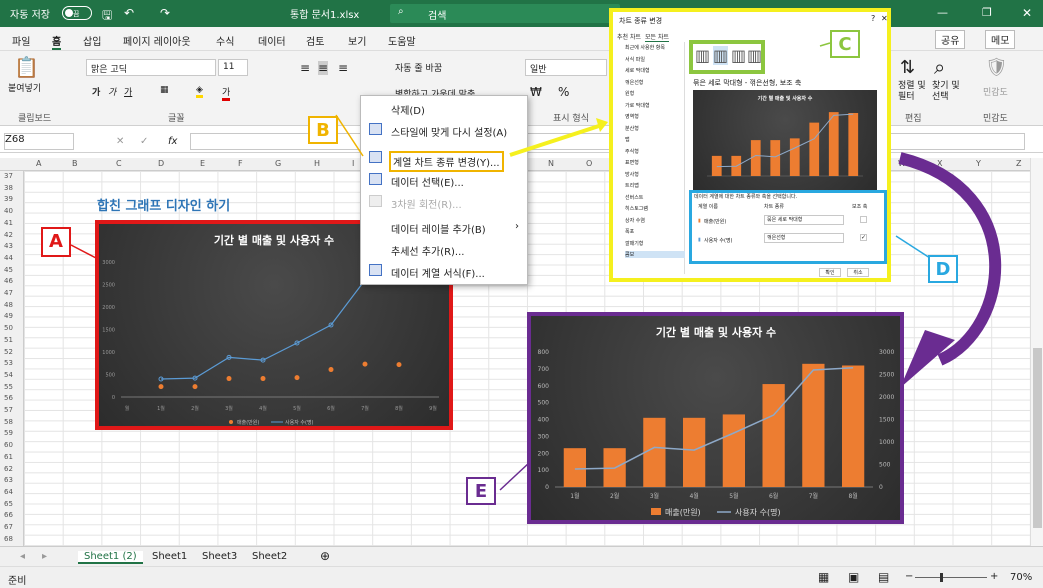  I want to click on zoom-slider, so click(951, 577).